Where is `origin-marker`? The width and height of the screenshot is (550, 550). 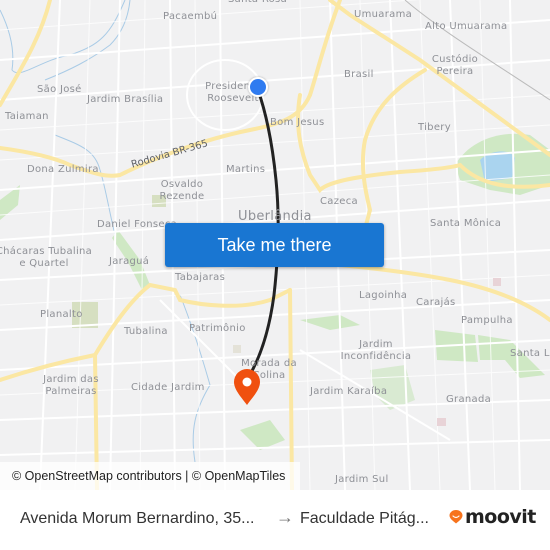
origin-marker is located at coordinates (258, 87).